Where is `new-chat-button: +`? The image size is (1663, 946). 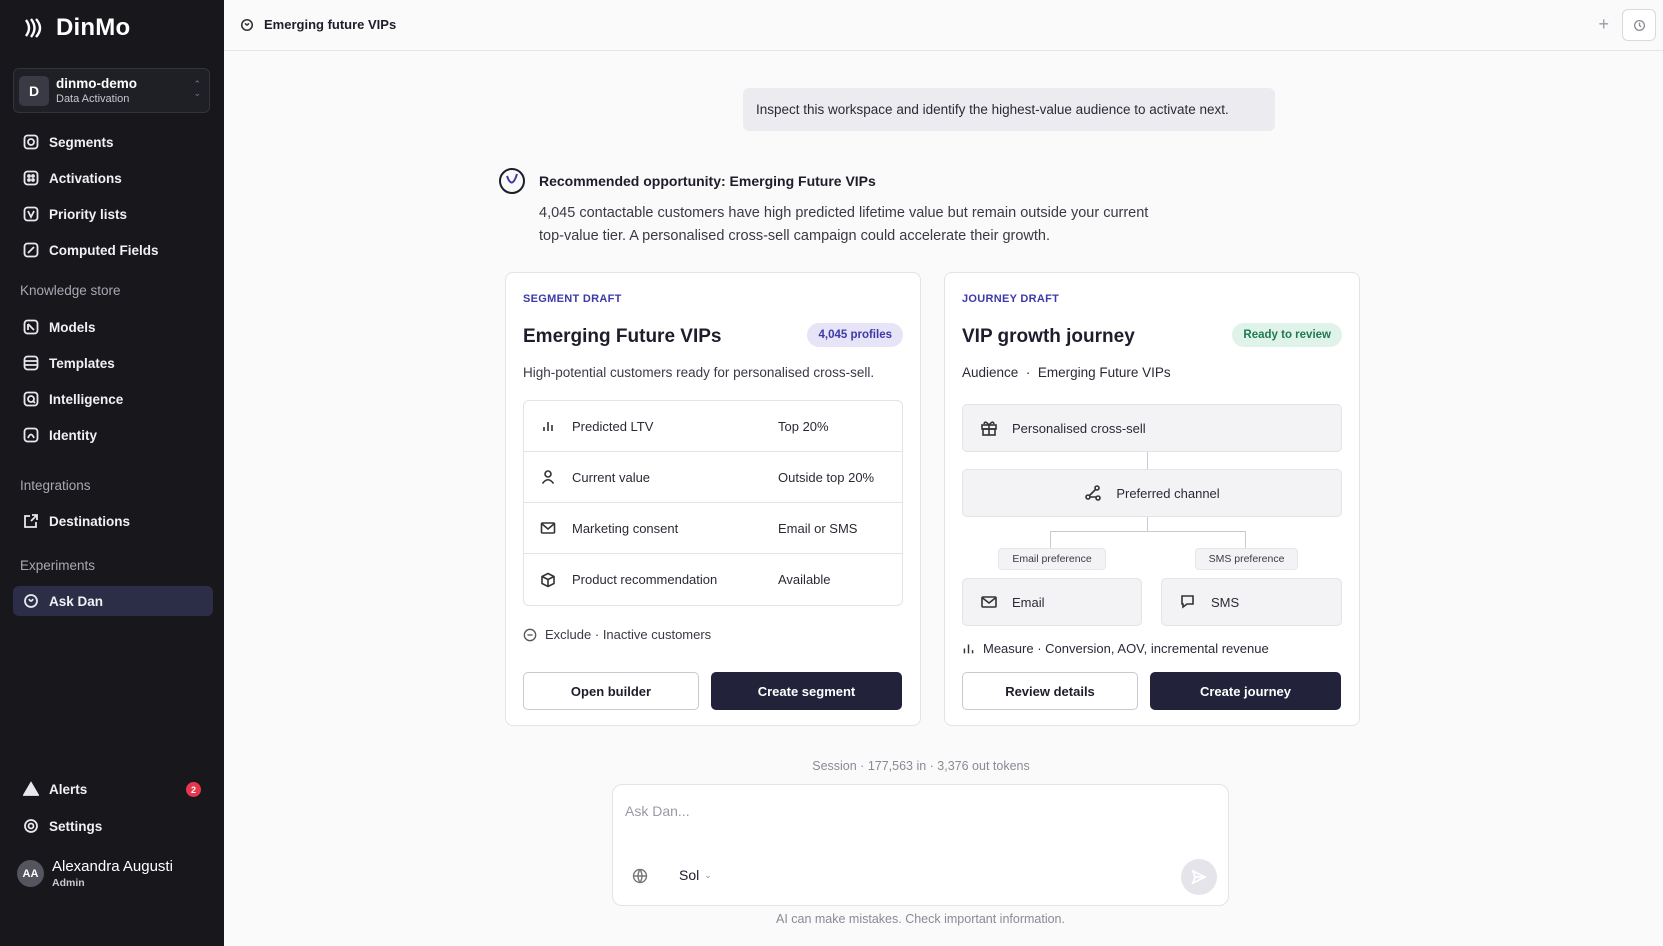 new-chat-button: + is located at coordinates (1603, 24).